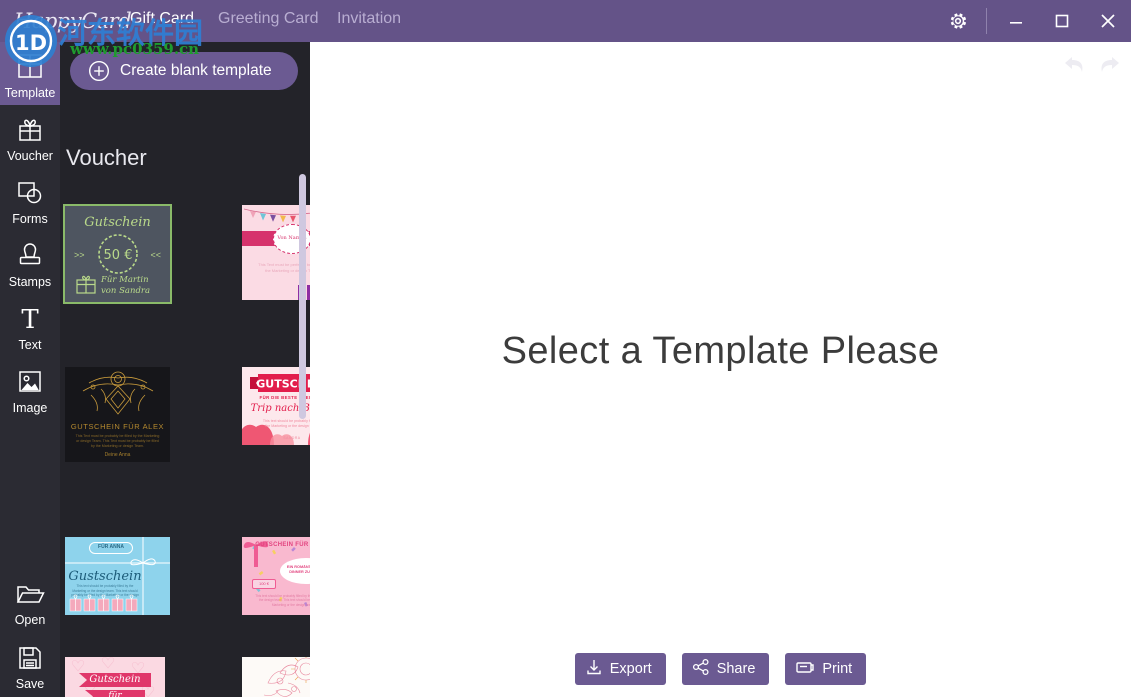 Image resolution: width=1131 pixels, height=697 pixels. Describe the element at coordinates (720, 351) in the screenshot. I see `canvas-placeholder-message: Select a Template Please` at that location.